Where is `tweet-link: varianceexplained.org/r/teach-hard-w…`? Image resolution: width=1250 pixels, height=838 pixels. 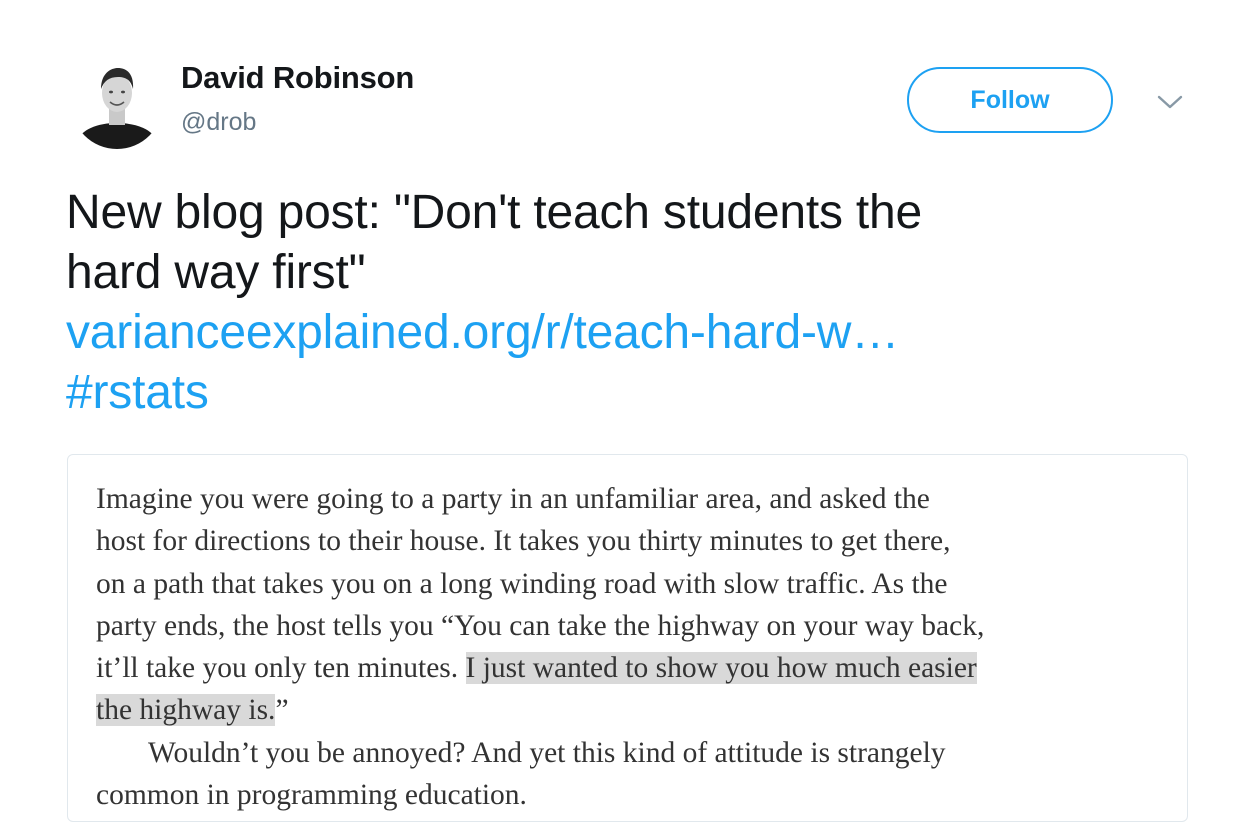 tweet-link: varianceexplained.org/r/teach-hard-w… is located at coordinates (482, 332).